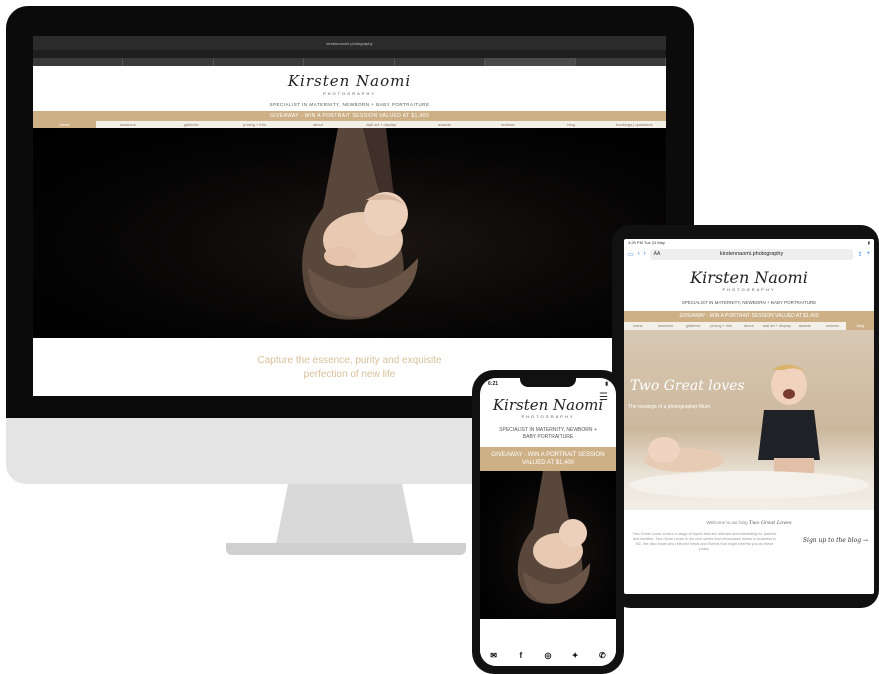  What do you see at coordinates (860, 326) in the screenshot?
I see `tablet-nav-blog: blog` at bounding box center [860, 326].